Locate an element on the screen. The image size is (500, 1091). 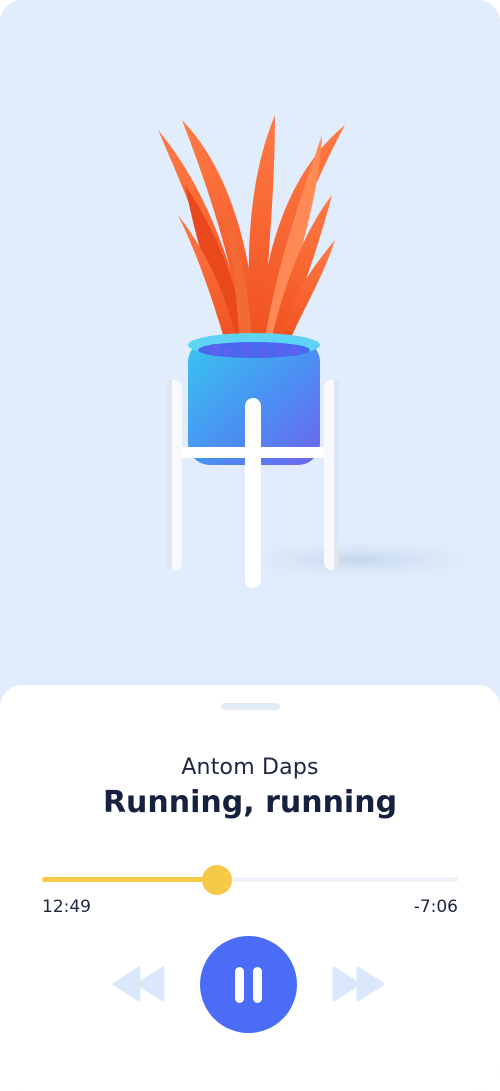
sheet-drag-handle is located at coordinates (250, 706).